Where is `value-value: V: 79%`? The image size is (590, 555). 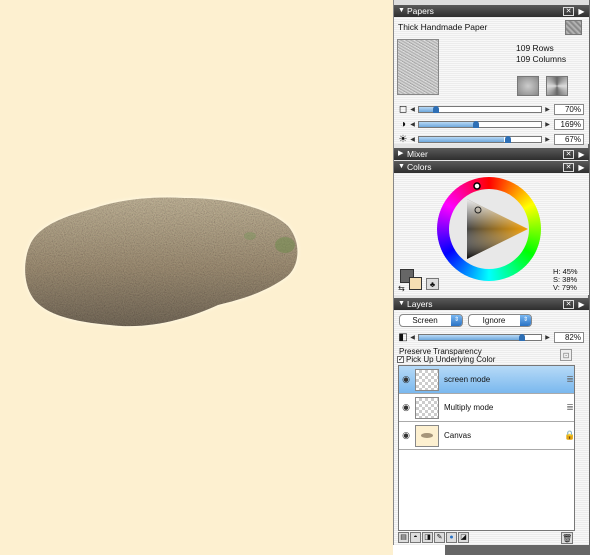
value-value: V: 79% is located at coordinates (565, 287).